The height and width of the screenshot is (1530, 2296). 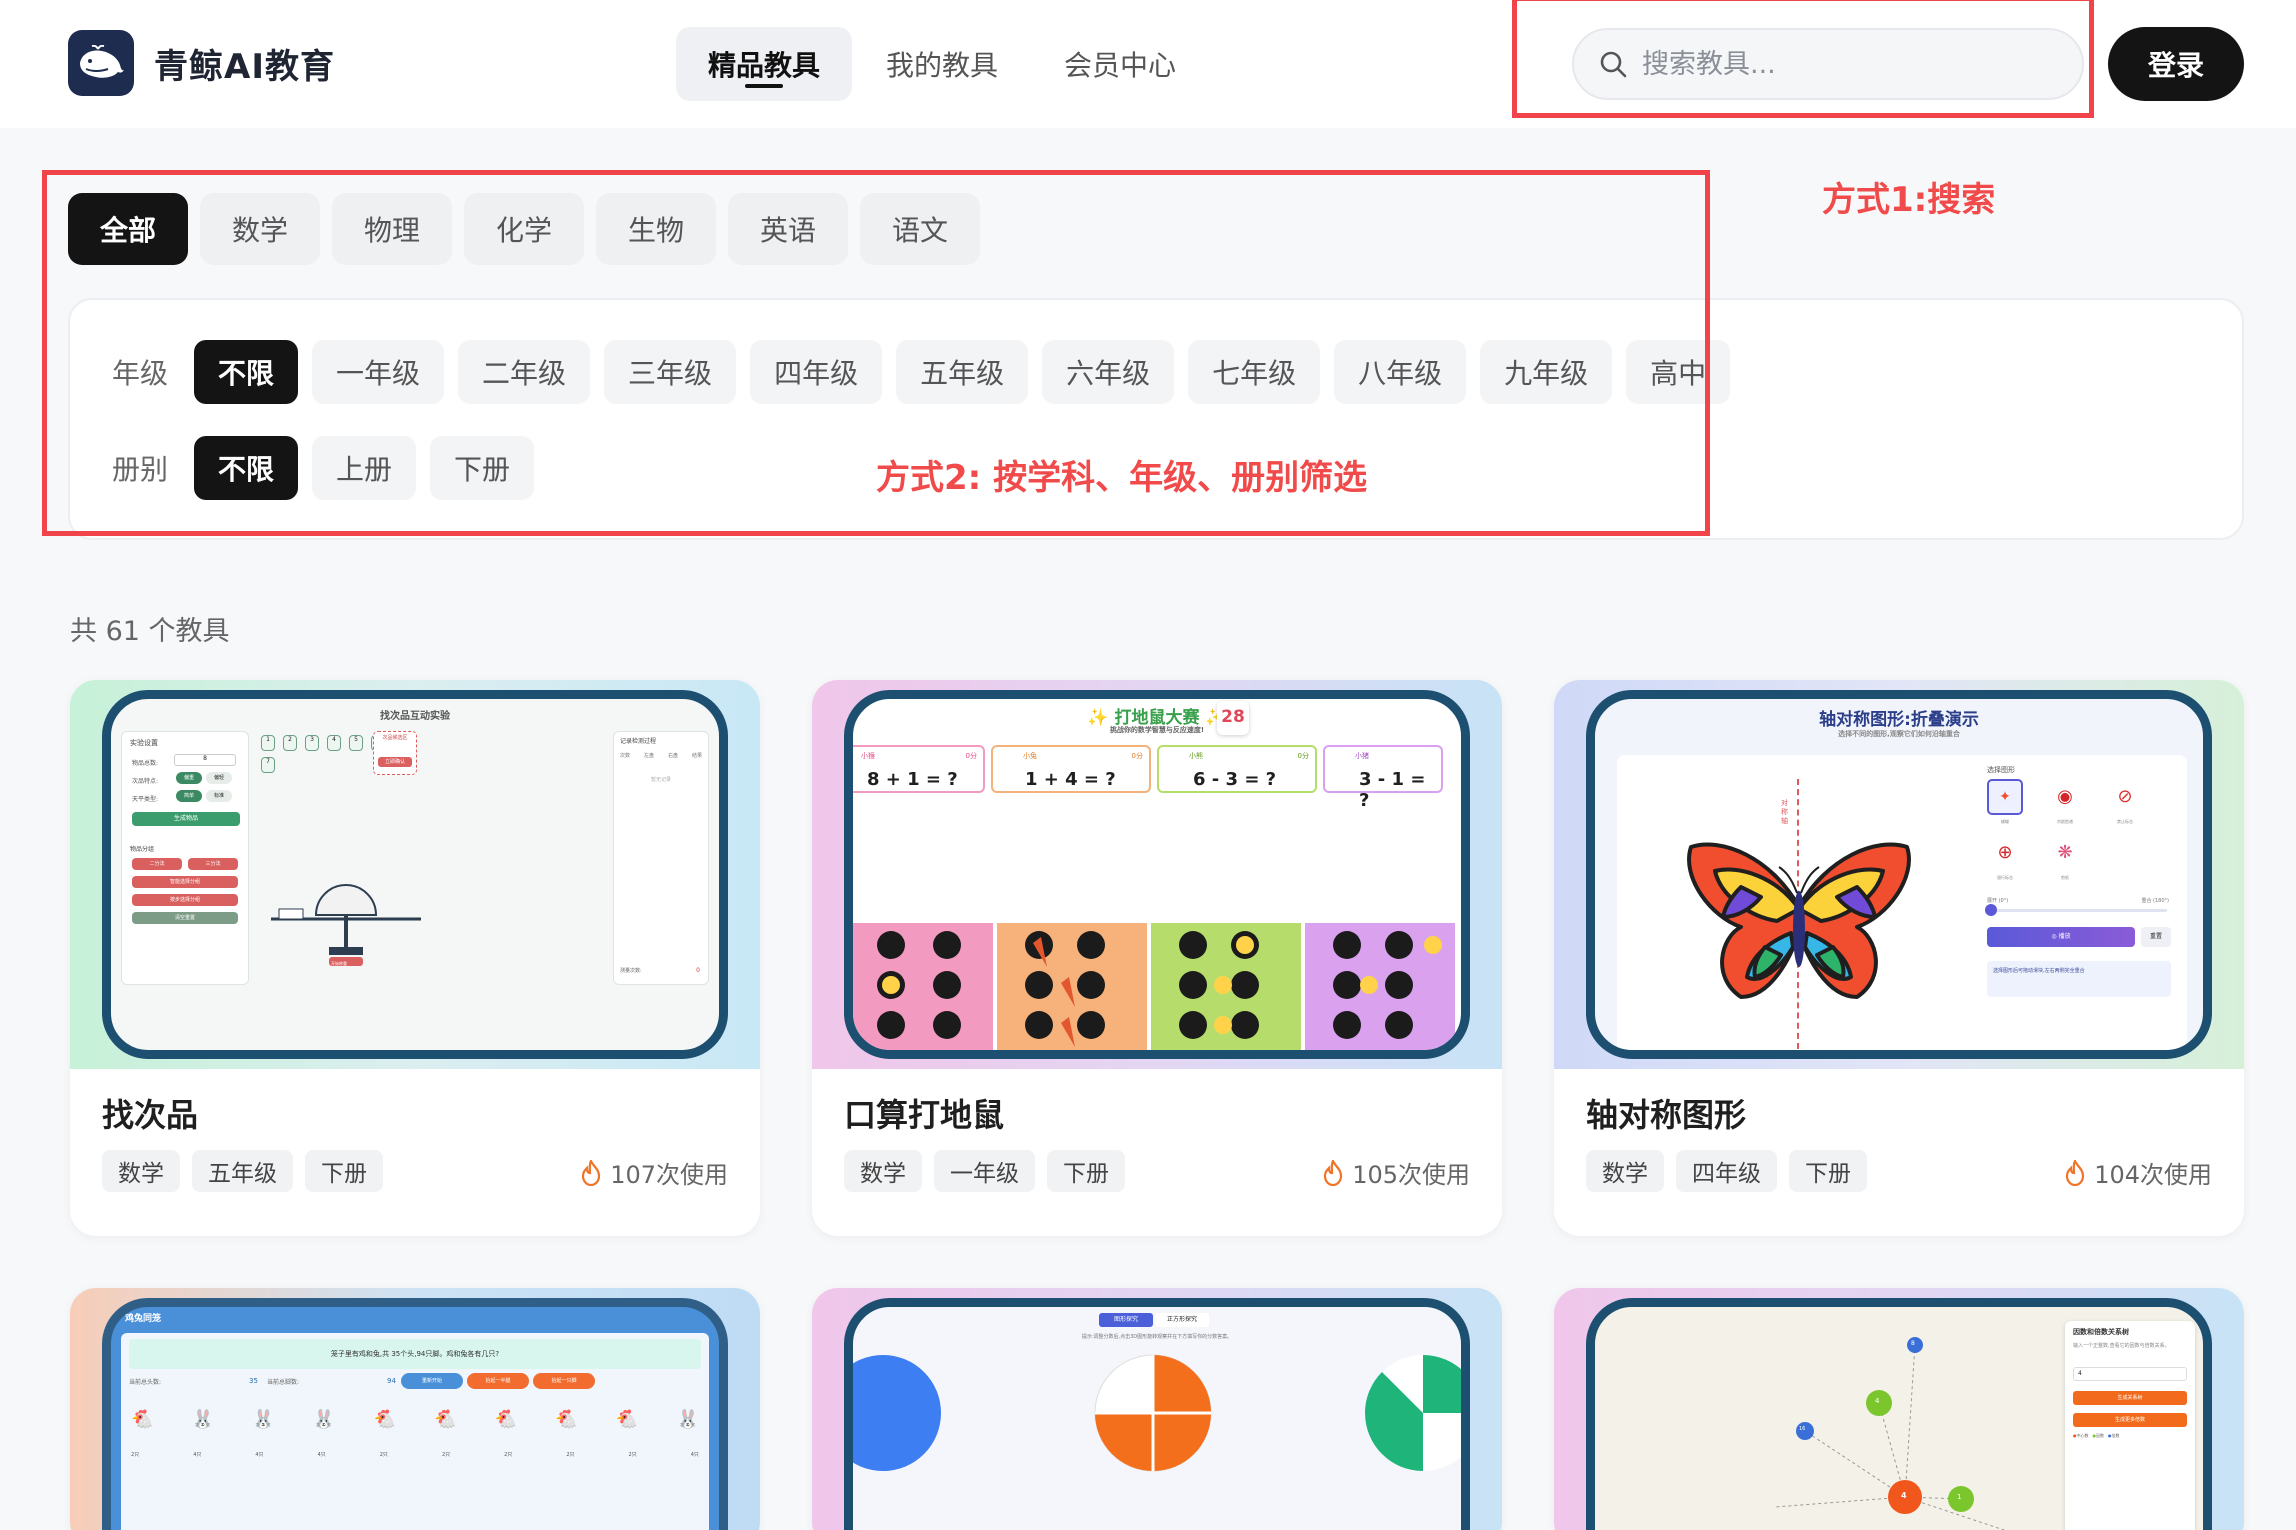 I want to click on rabbit-icon: 🐰, so click(x=687, y=1419).